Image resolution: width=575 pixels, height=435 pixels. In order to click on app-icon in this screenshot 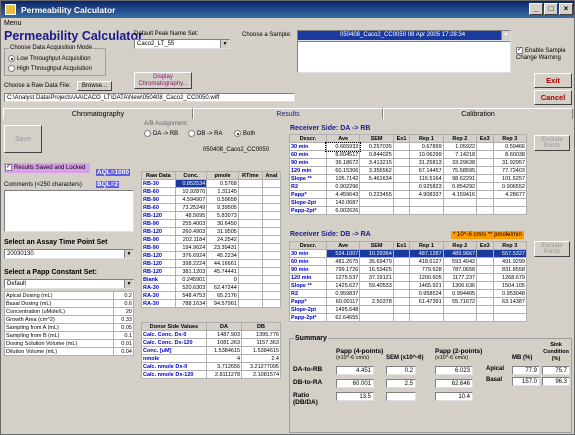, I will do `click(10, 9)`.